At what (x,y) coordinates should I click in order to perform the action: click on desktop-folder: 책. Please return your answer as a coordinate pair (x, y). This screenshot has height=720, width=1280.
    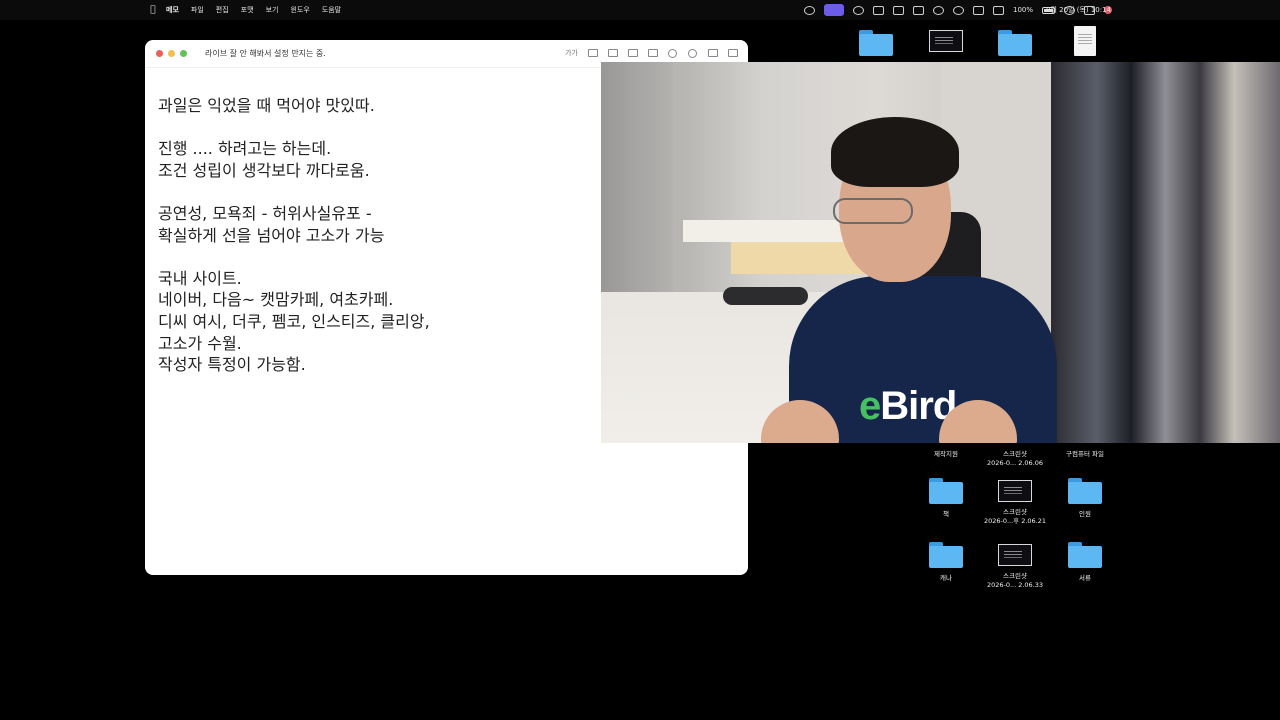
    Looking at the image, I should click on (946, 498).